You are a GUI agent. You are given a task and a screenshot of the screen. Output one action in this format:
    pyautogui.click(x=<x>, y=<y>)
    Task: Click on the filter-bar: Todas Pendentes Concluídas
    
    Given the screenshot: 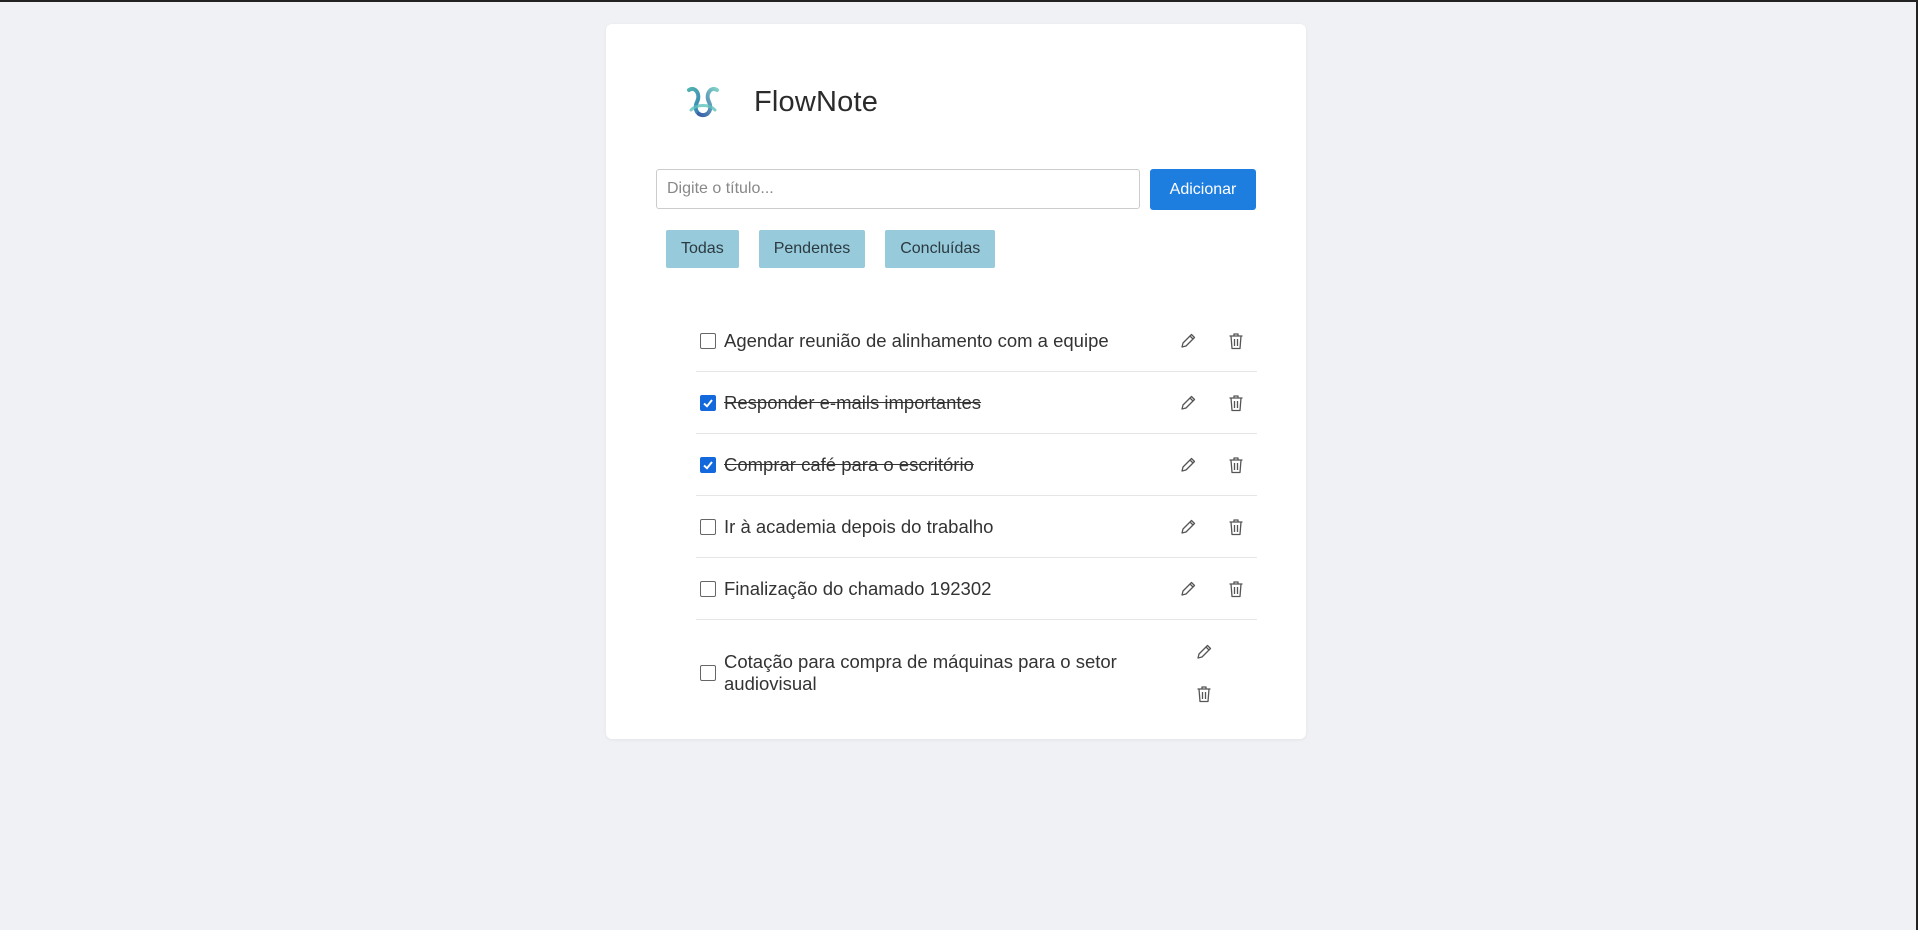 What is the action you would take?
    pyautogui.click(x=831, y=249)
    